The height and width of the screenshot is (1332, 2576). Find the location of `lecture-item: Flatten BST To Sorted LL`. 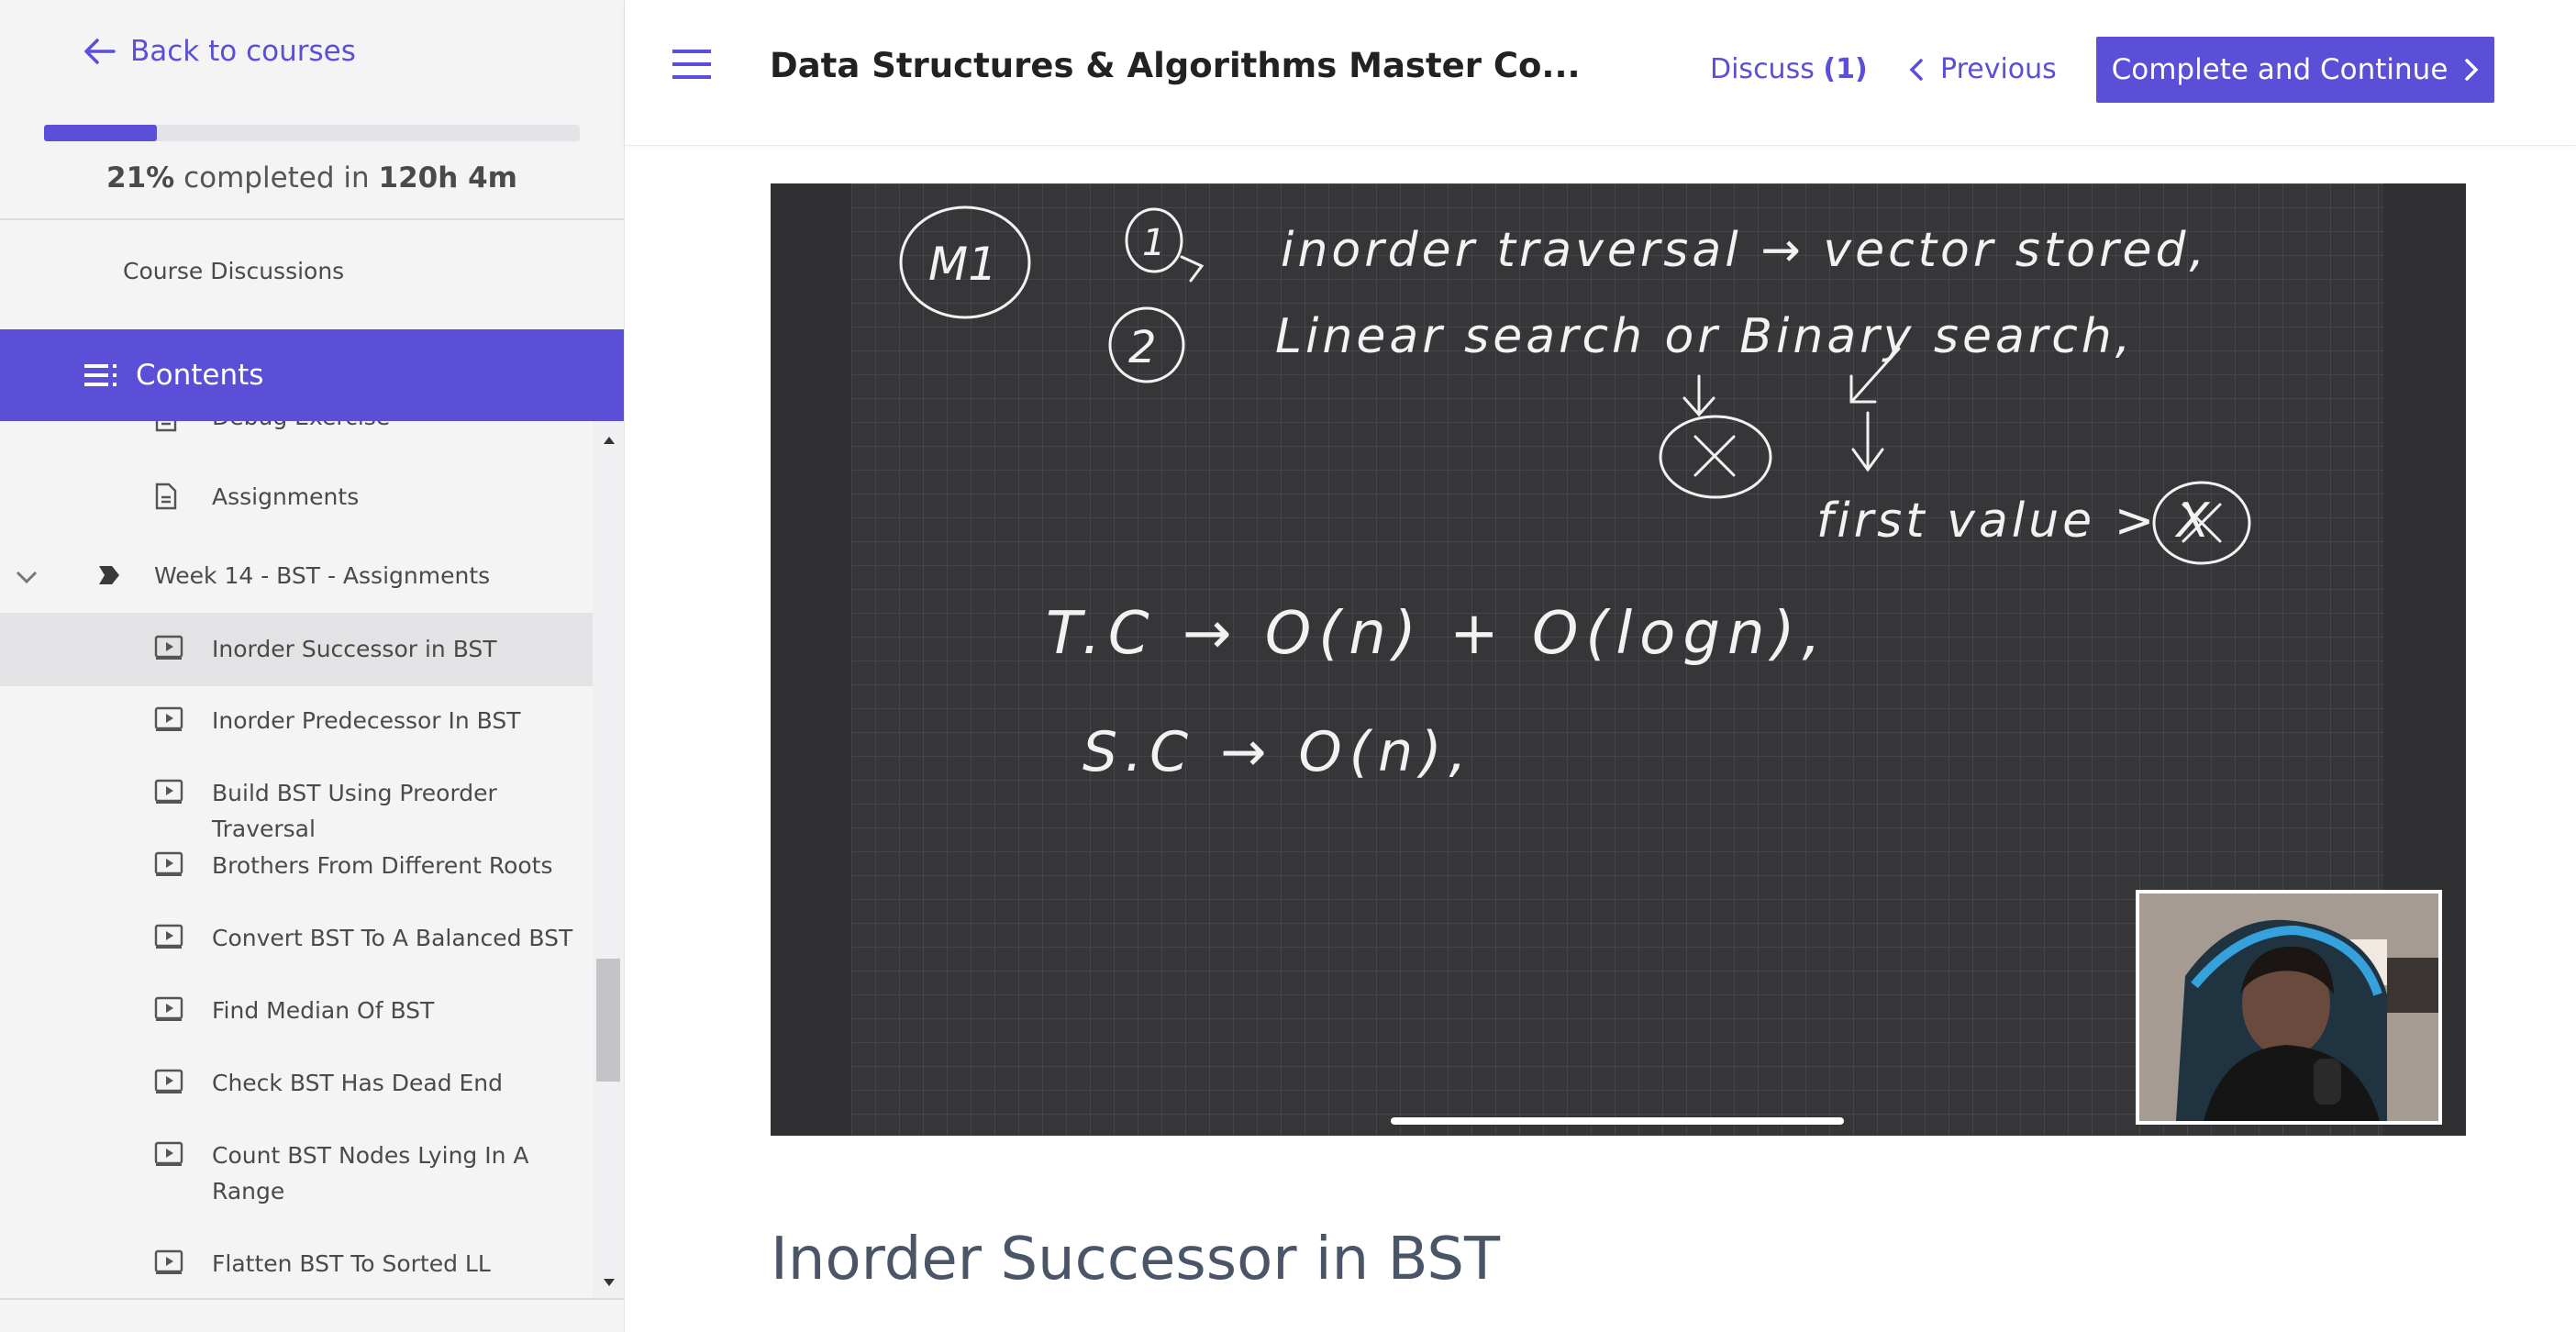

lecture-item: Flatten BST To Sorted LL is located at coordinates (296, 1263).